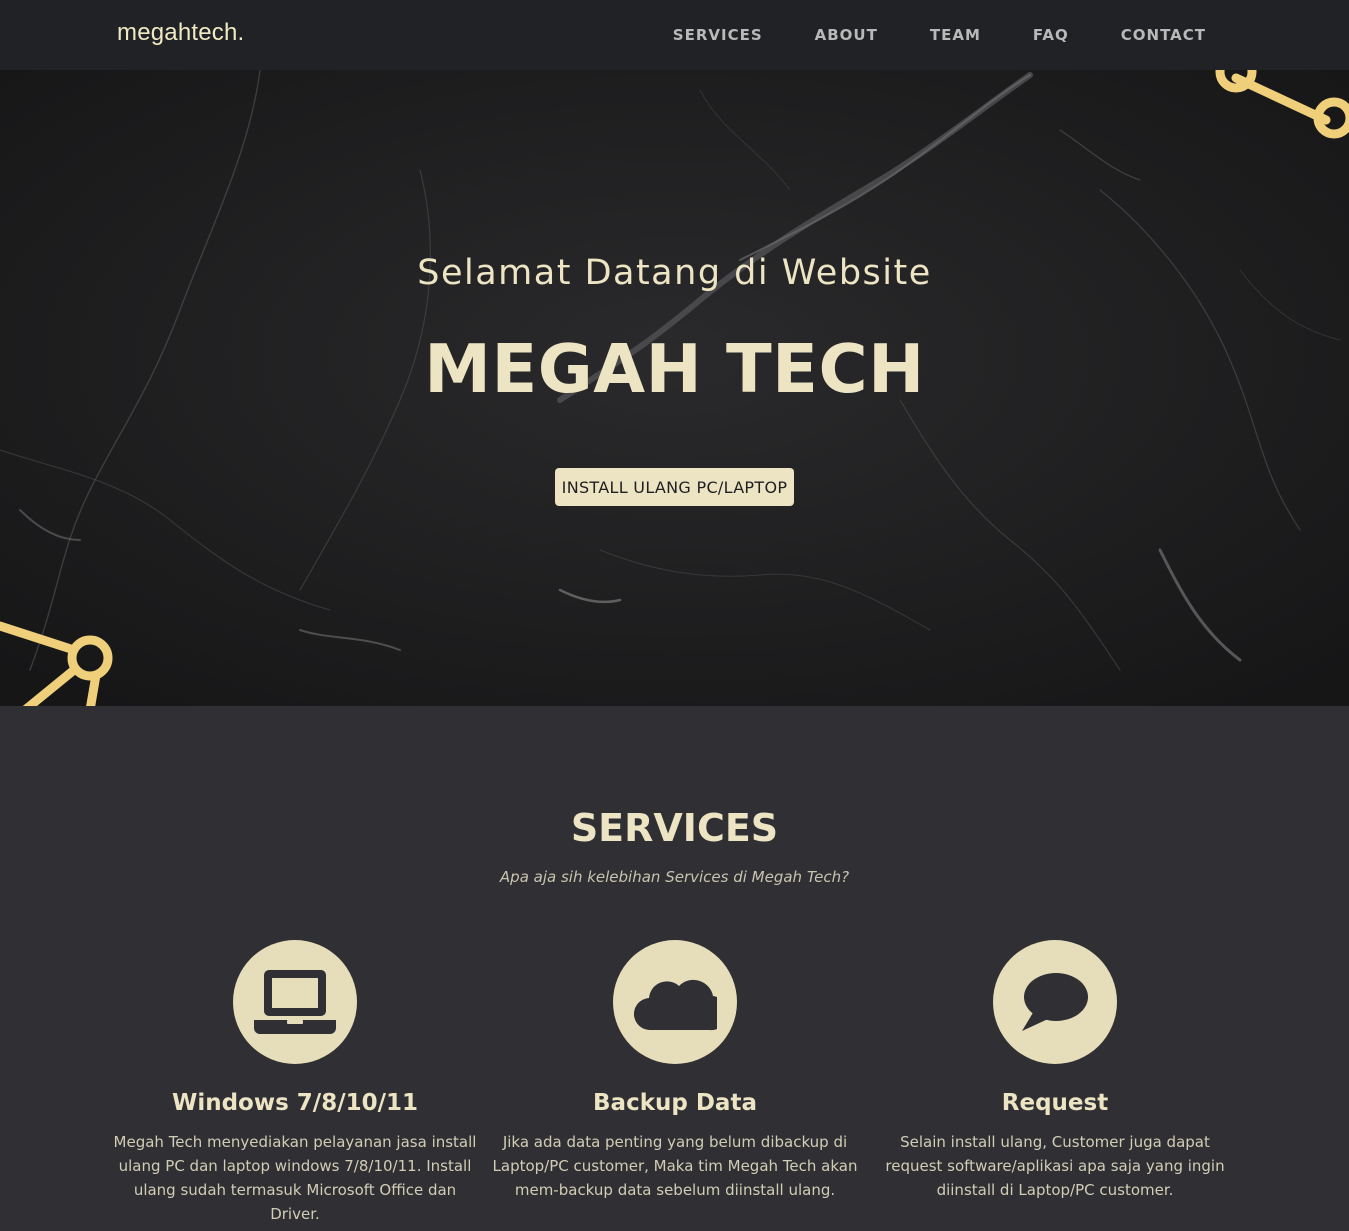 Image resolution: width=1349 pixels, height=1231 pixels. What do you see at coordinates (674, 828) in the screenshot?
I see `services-heading: SERVICES` at bounding box center [674, 828].